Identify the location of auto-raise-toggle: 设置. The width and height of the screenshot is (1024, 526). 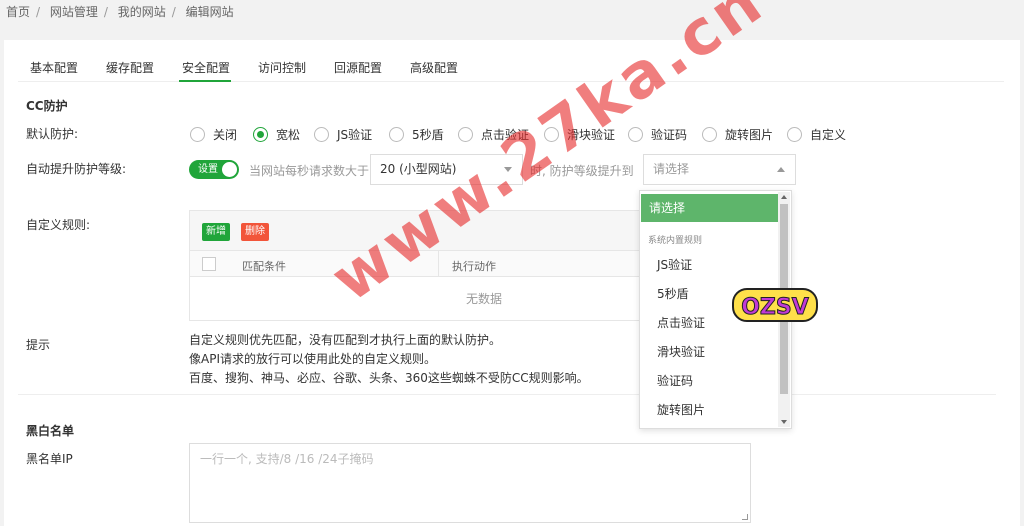
(214, 169).